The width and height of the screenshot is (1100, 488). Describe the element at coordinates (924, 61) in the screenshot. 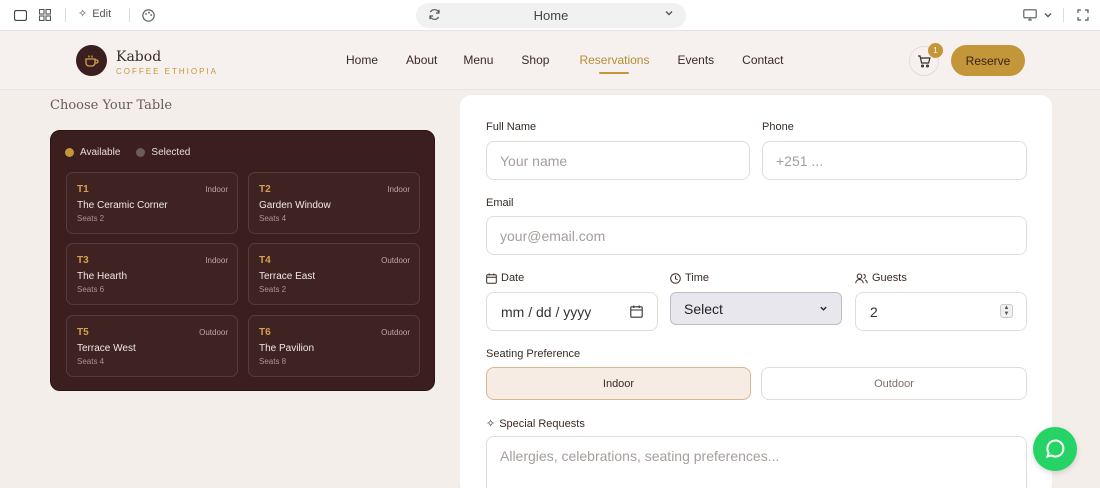

I see `cart-icon` at that location.